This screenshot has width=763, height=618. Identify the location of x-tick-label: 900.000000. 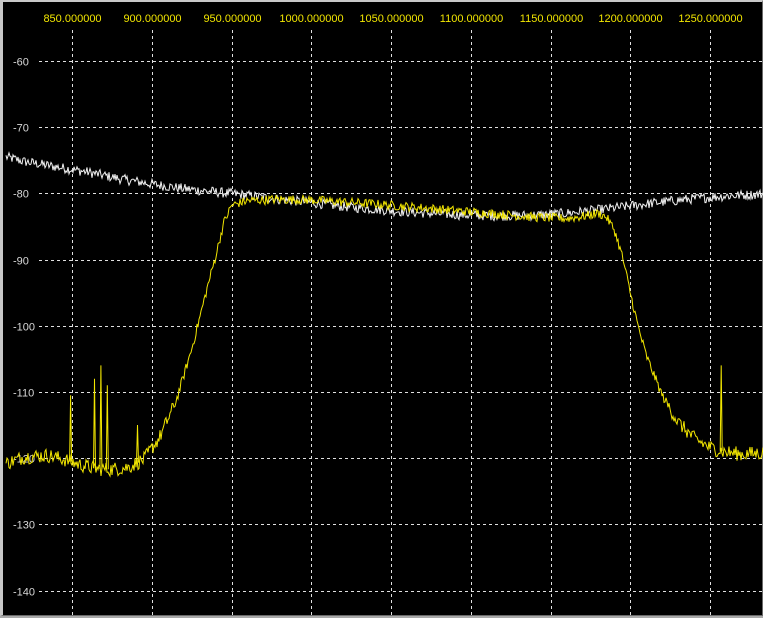
(152, 19).